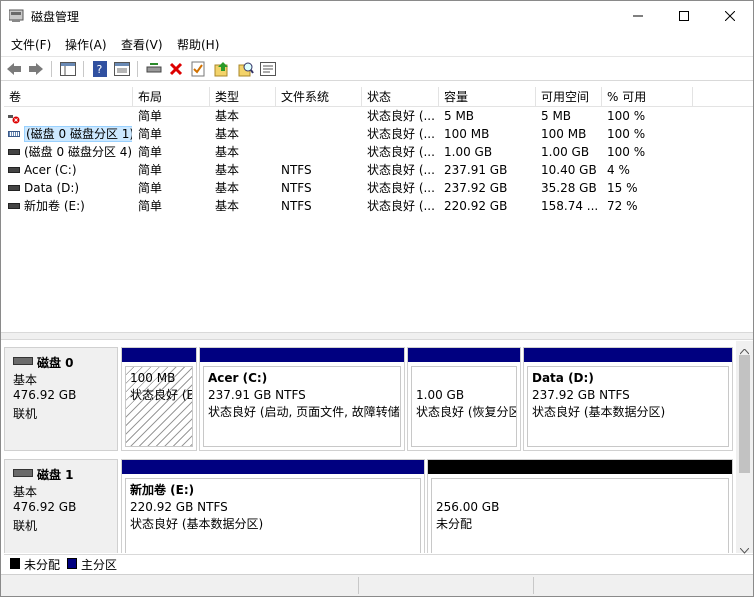 The image size is (754, 597). Describe the element at coordinates (321, 134) in the screenshot. I see `cell-fs` at that location.